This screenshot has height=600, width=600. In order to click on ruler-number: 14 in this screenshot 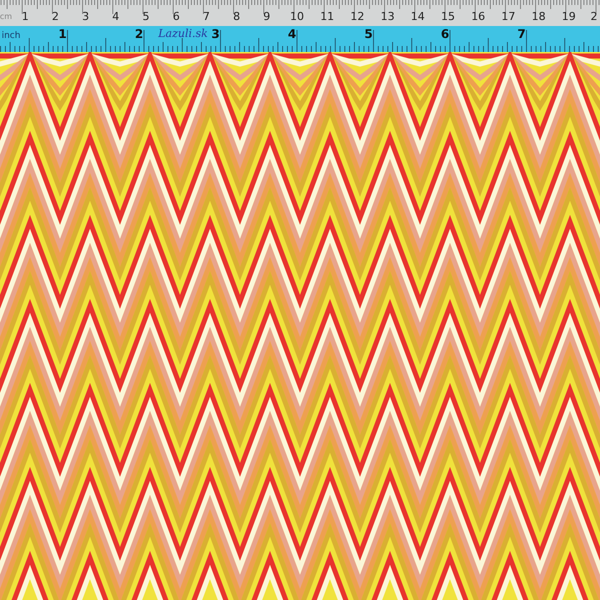, I will do `click(417, 16)`.